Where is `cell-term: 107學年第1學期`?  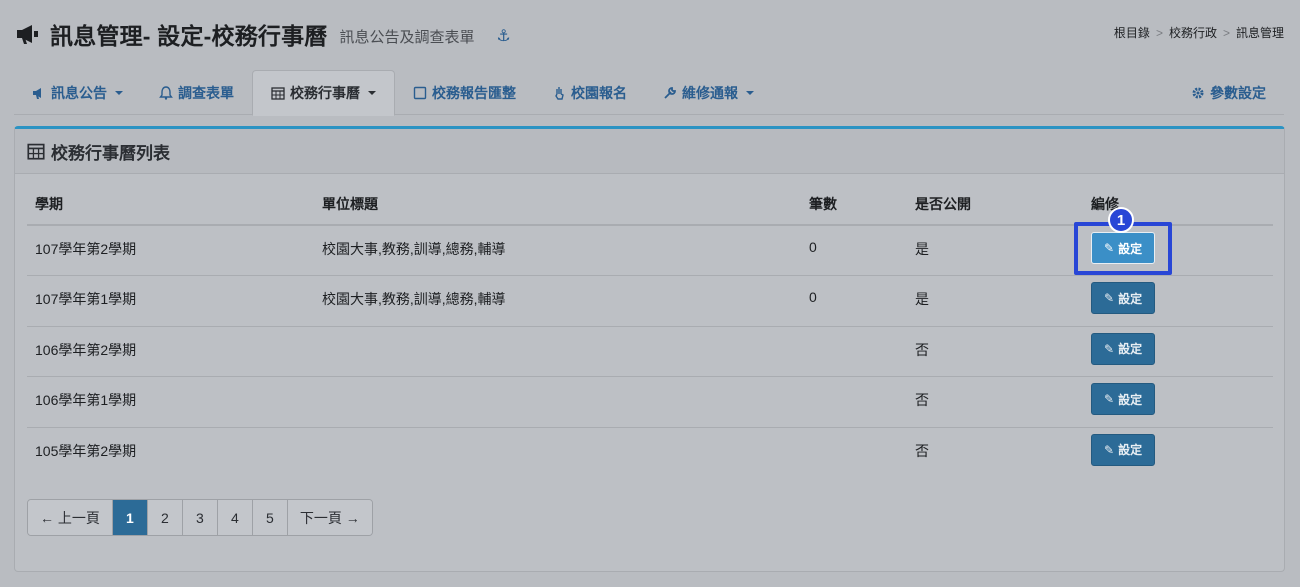 cell-term: 107學年第1學期 is located at coordinates (170, 301).